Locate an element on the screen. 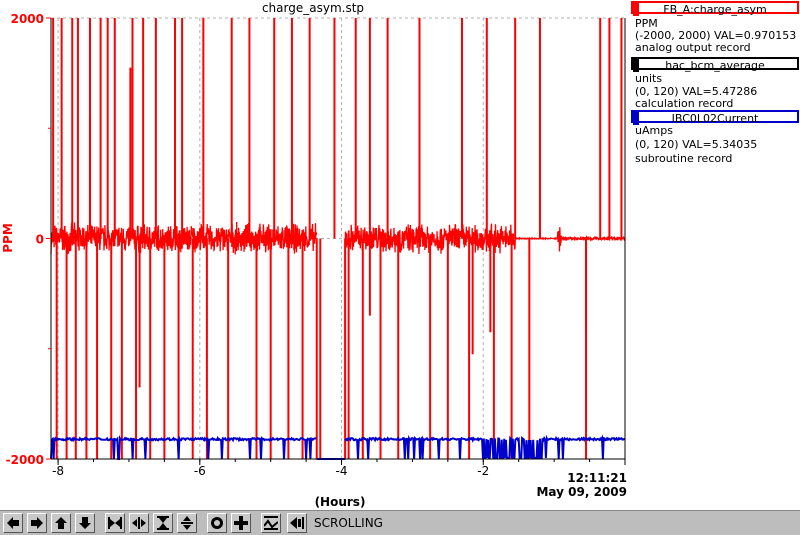 Image resolution: width=800 pixels, height=535 pixels. pan-left-button is located at coordinates (13, 523).